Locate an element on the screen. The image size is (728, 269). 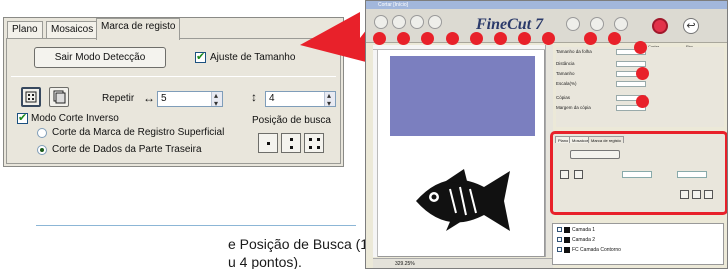
prop-scale-label: Escala(%) is located at coordinates (566, 83).